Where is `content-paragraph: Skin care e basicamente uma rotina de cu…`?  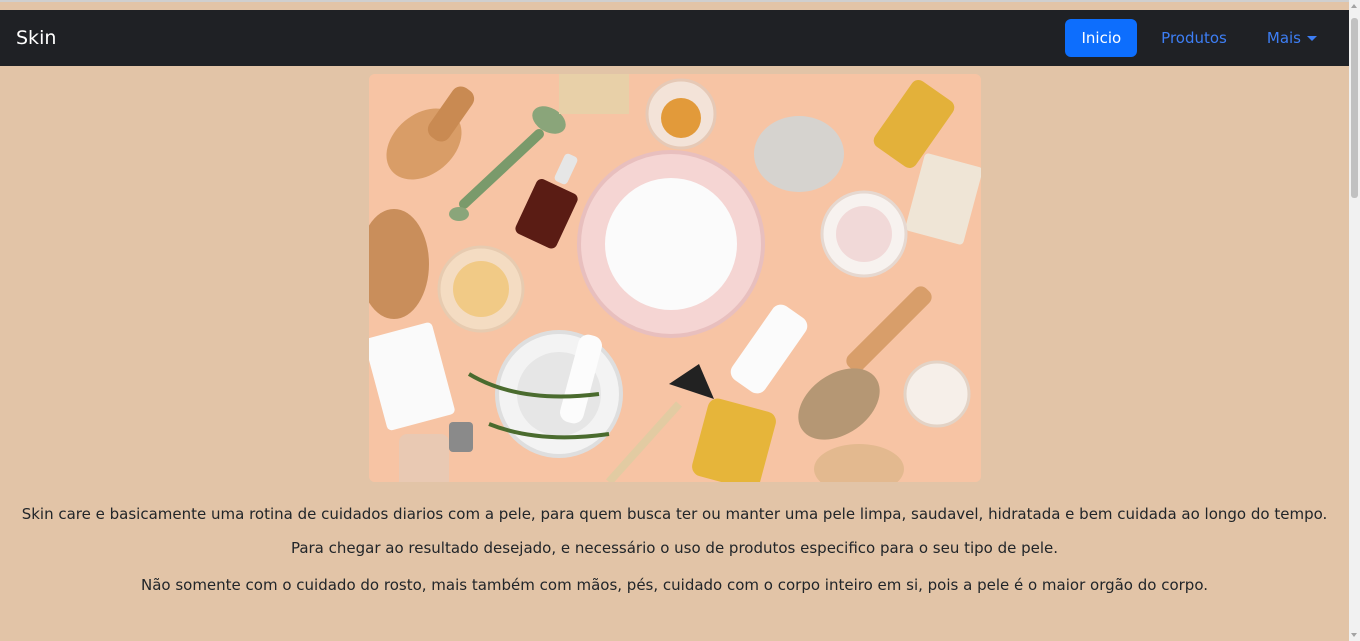
content-paragraph: Skin care e basicamente uma rotina de cu… is located at coordinates (674, 514).